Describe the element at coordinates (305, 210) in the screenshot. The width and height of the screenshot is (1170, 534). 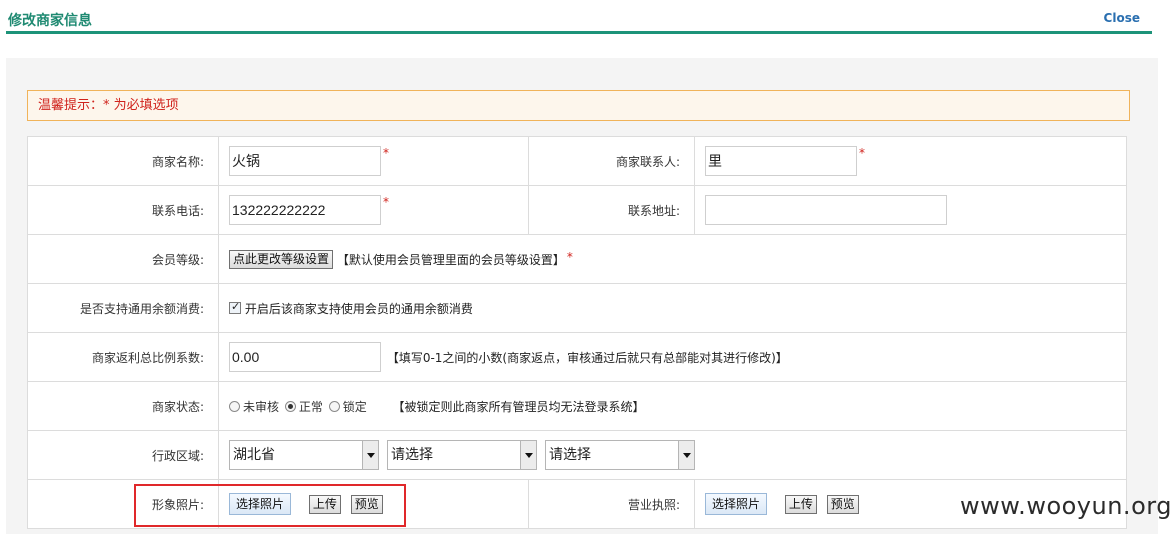
I see `phone-input: 132222222222` at that location.